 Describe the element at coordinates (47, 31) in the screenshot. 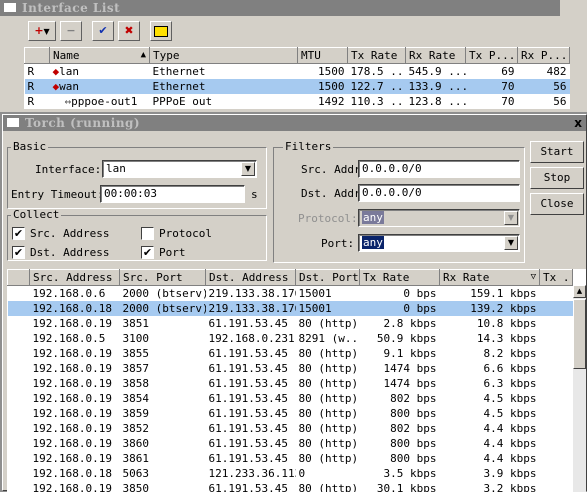

I see `chevron-down-icon: ▼` at that location.